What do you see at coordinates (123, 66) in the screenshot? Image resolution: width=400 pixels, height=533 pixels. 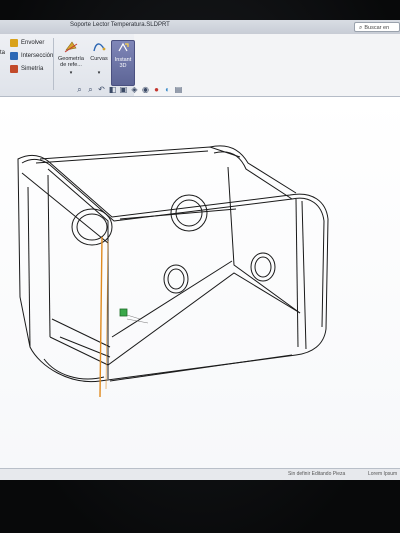 I see `instant3d-label-2: 3D` at bounding box center [123, 66].